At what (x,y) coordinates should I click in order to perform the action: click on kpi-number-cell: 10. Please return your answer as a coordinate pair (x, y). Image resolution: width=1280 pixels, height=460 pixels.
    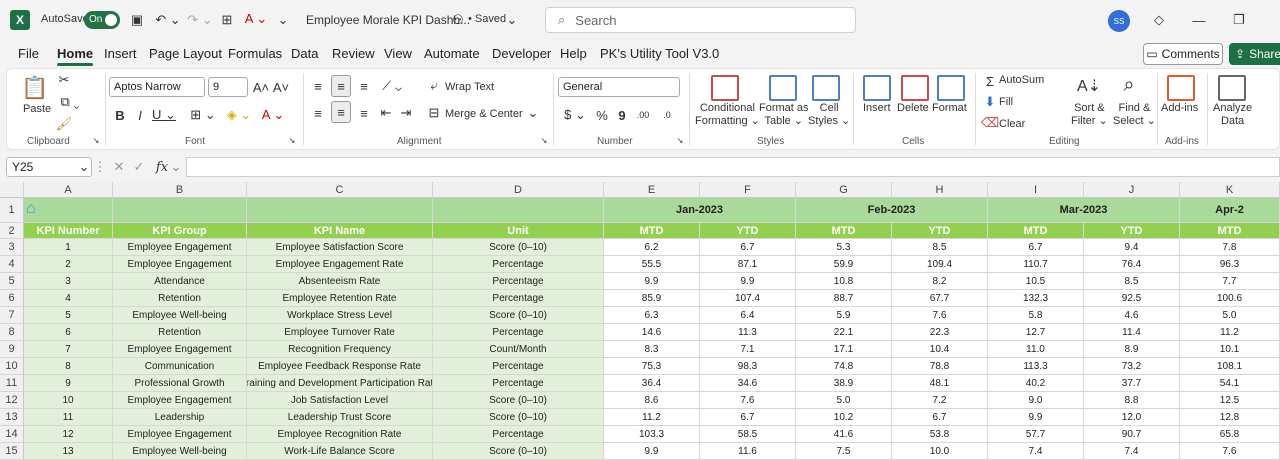
    Looking at the image, I should click on (68, 400).